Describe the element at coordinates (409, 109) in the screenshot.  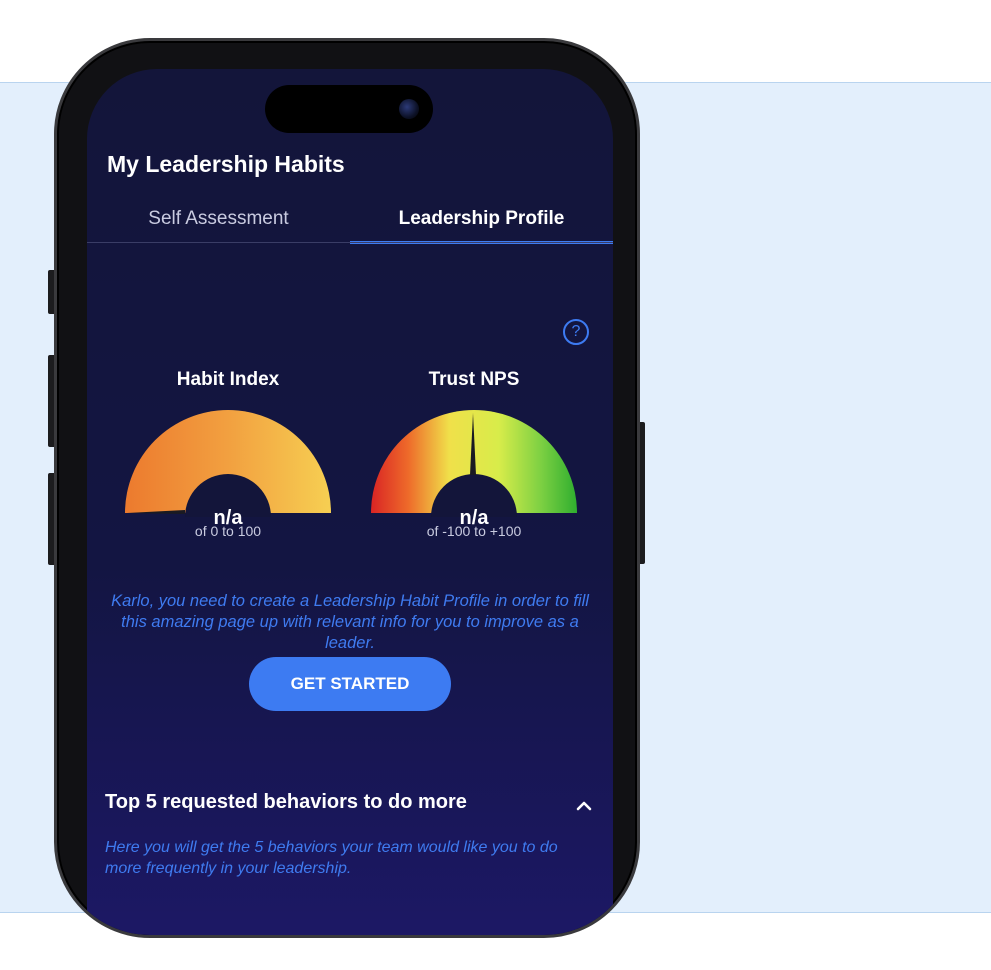
I see `camera-icon` at that location.